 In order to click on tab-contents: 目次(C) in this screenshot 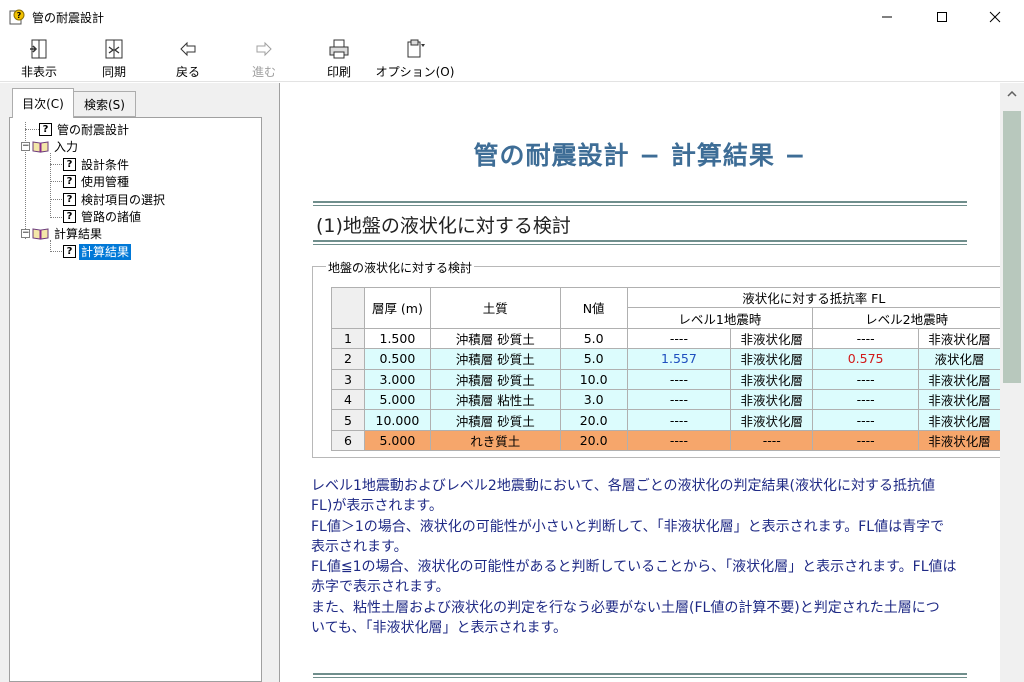, I will do `click(43, 103)`.